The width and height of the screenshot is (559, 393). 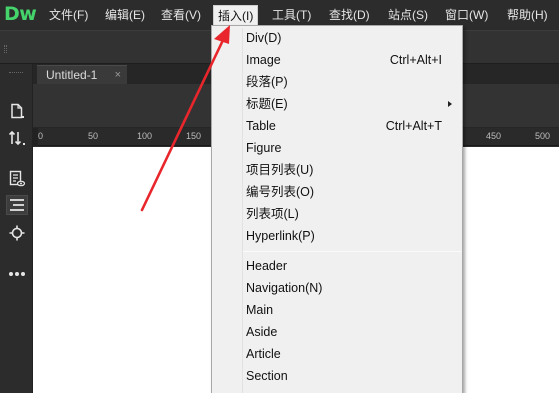 I want to click on menu-item-table: Table Ctrl+Alt+T, so click(x=337, y=126).